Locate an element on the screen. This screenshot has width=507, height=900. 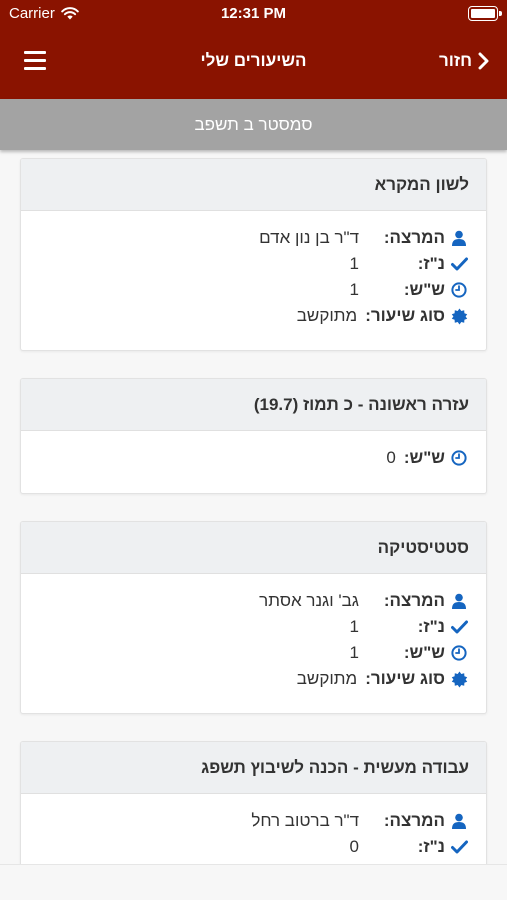
hours-value: 0 is located at coordinates (391, 457).